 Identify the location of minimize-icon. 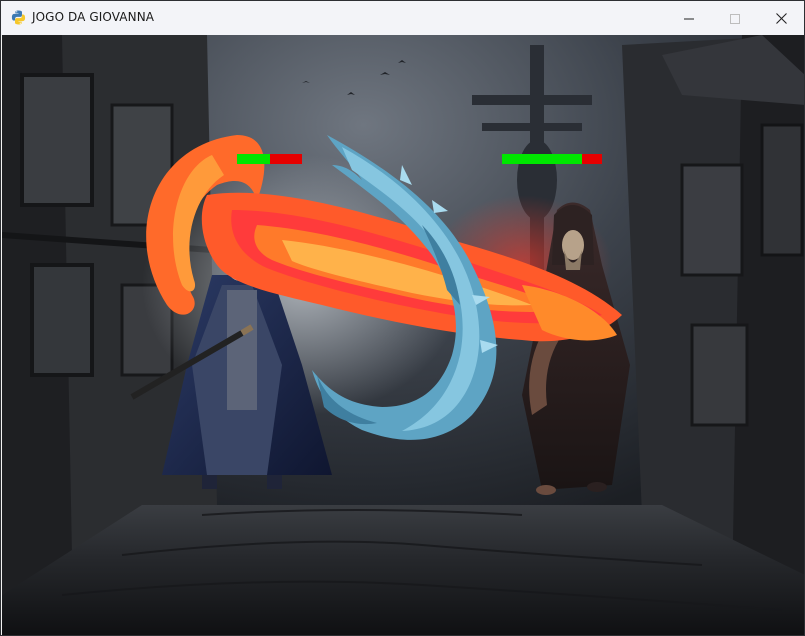
(689, 18).